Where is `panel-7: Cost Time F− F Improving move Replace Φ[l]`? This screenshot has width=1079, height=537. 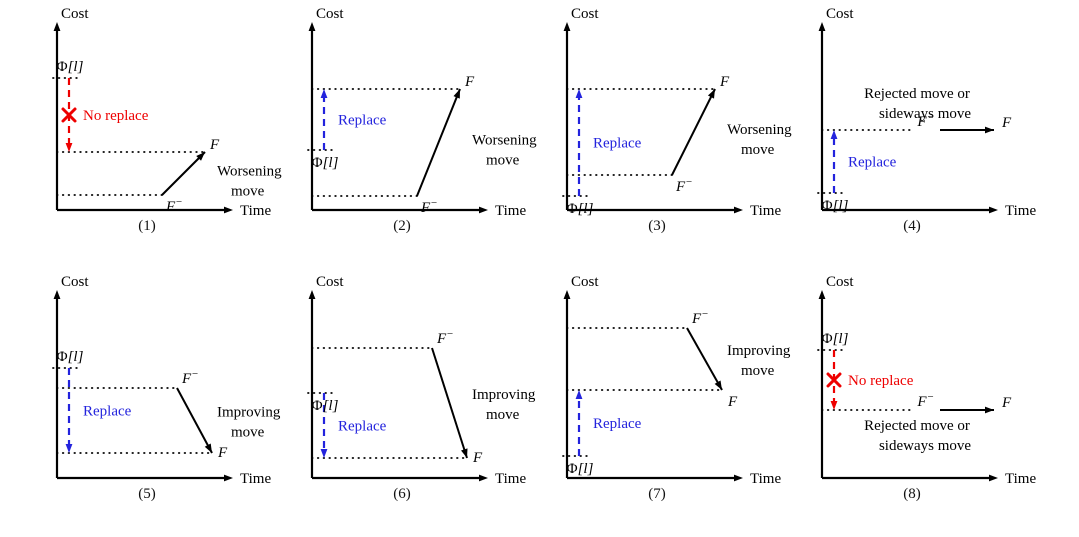
panel-7: Cost Time F− F Improving move Replace Φ[l] is located at coordinates (661, 393).